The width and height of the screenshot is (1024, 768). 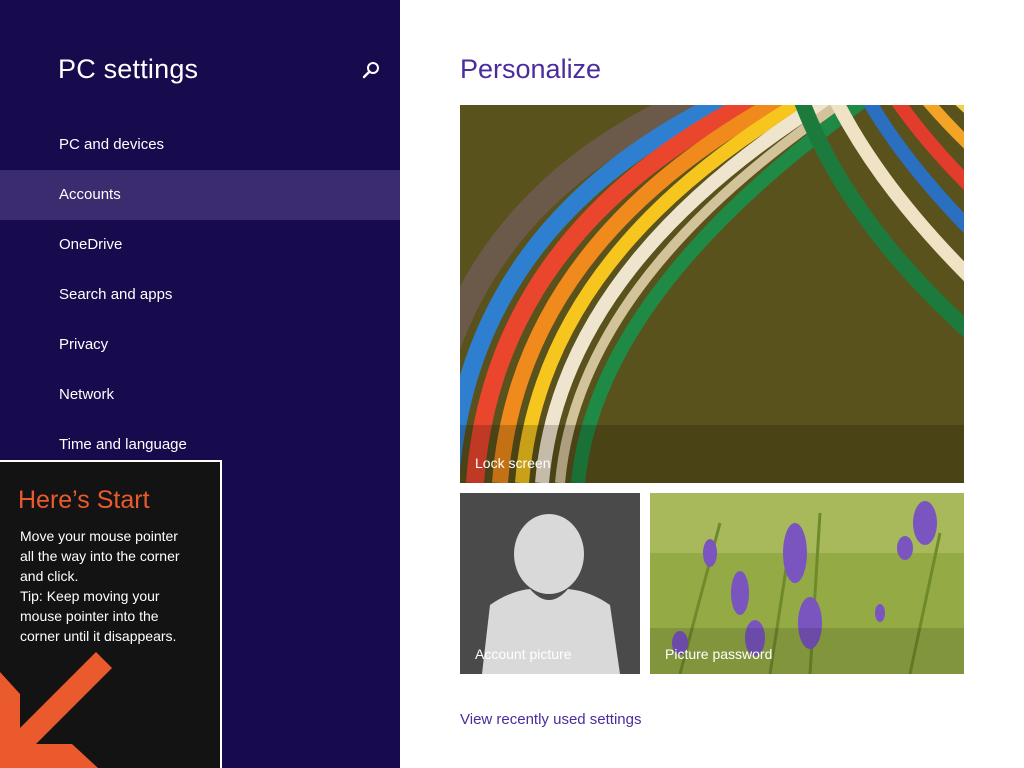 I want to click on lock-screen-label: Lock screen, so click(x=513, y=463).